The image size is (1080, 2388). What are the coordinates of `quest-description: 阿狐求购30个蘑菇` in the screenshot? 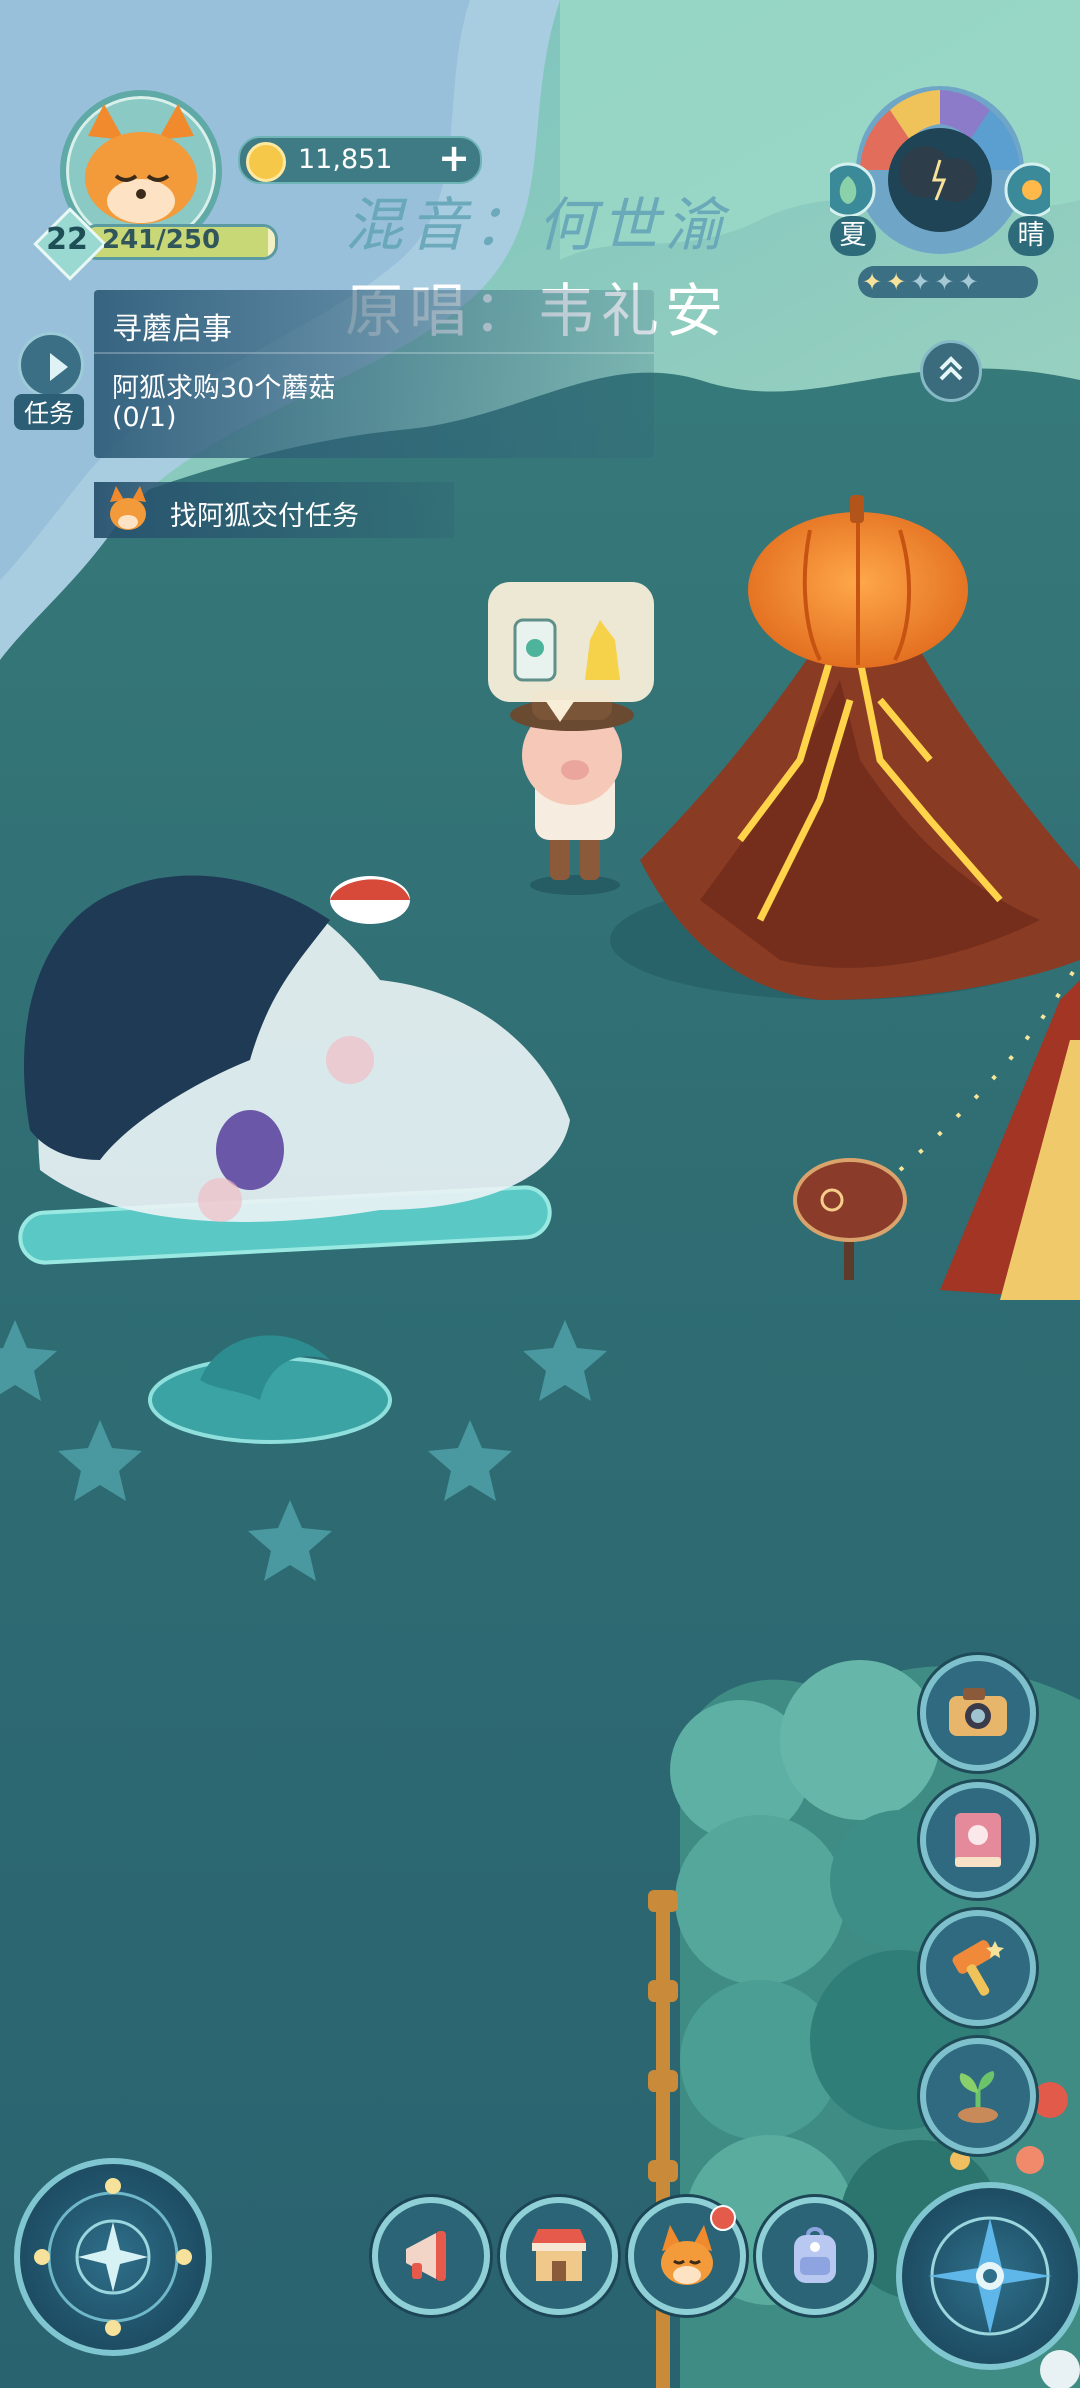 It's located at (224, 388).